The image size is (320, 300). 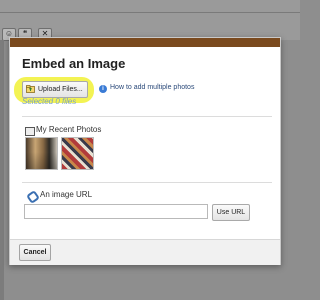 I want to click on recent-photos-label: My Recent Photos, so click(x=69, y=129).